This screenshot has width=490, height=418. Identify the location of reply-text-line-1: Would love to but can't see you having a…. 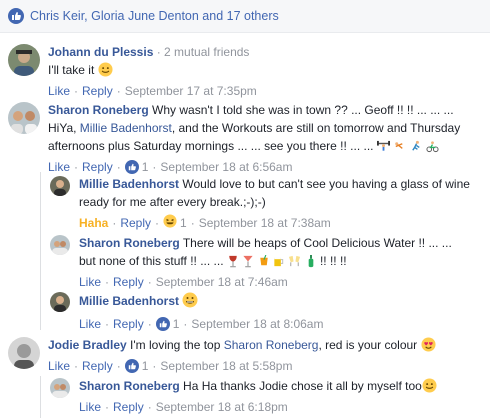
(326, 184).